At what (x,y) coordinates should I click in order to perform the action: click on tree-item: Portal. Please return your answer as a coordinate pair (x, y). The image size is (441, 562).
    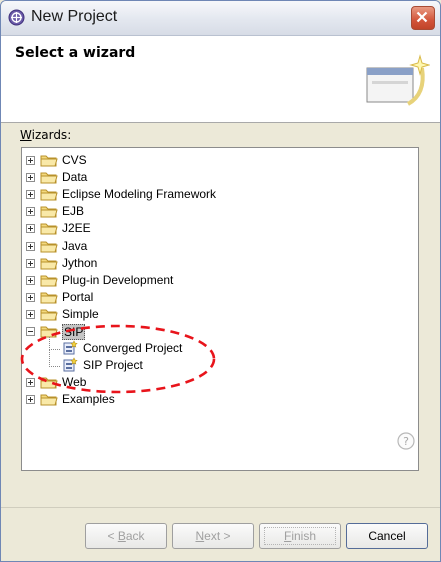
    Looking at the image, I should click on (217, 297).